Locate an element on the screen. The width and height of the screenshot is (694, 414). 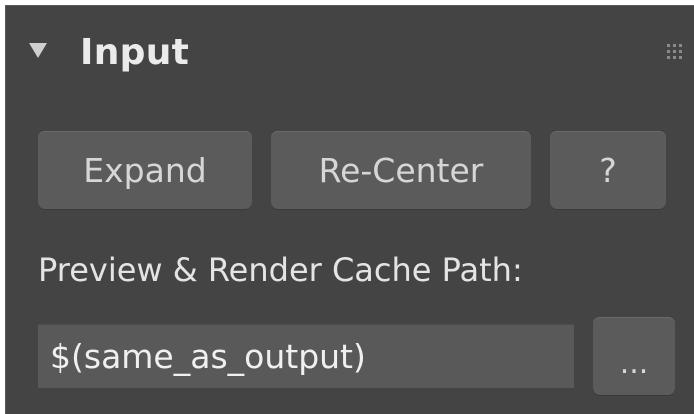
cache-path-label: Preview & Render Cache Path: is located at coordinates (280, 270).